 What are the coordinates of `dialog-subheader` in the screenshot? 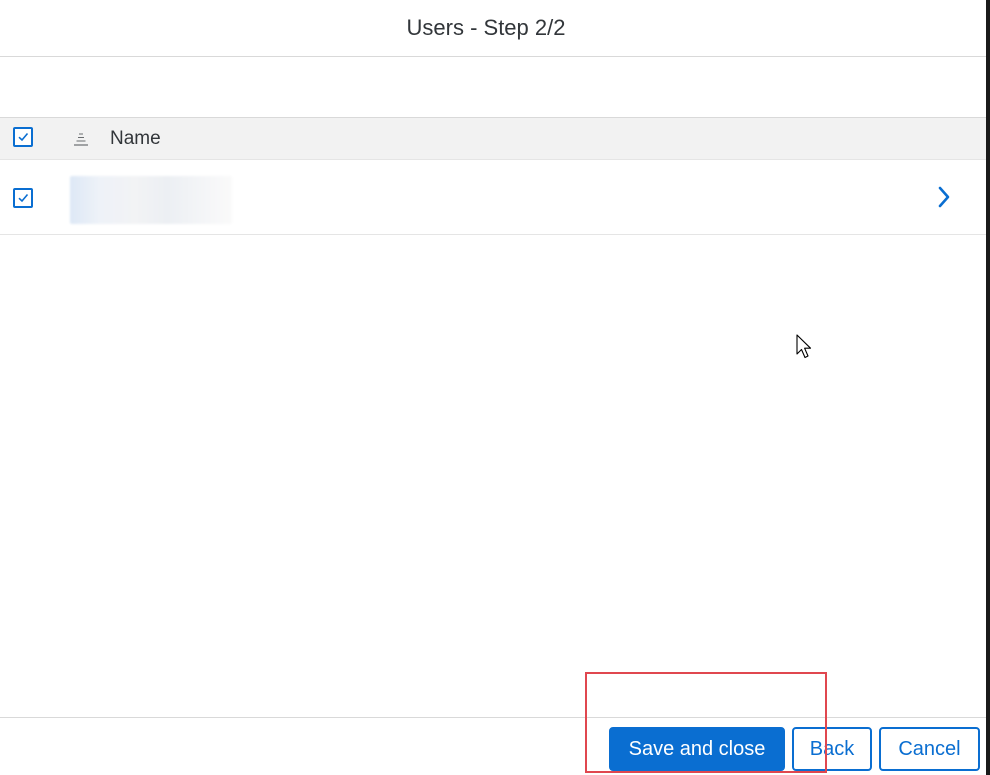 It's located at (493, 87).